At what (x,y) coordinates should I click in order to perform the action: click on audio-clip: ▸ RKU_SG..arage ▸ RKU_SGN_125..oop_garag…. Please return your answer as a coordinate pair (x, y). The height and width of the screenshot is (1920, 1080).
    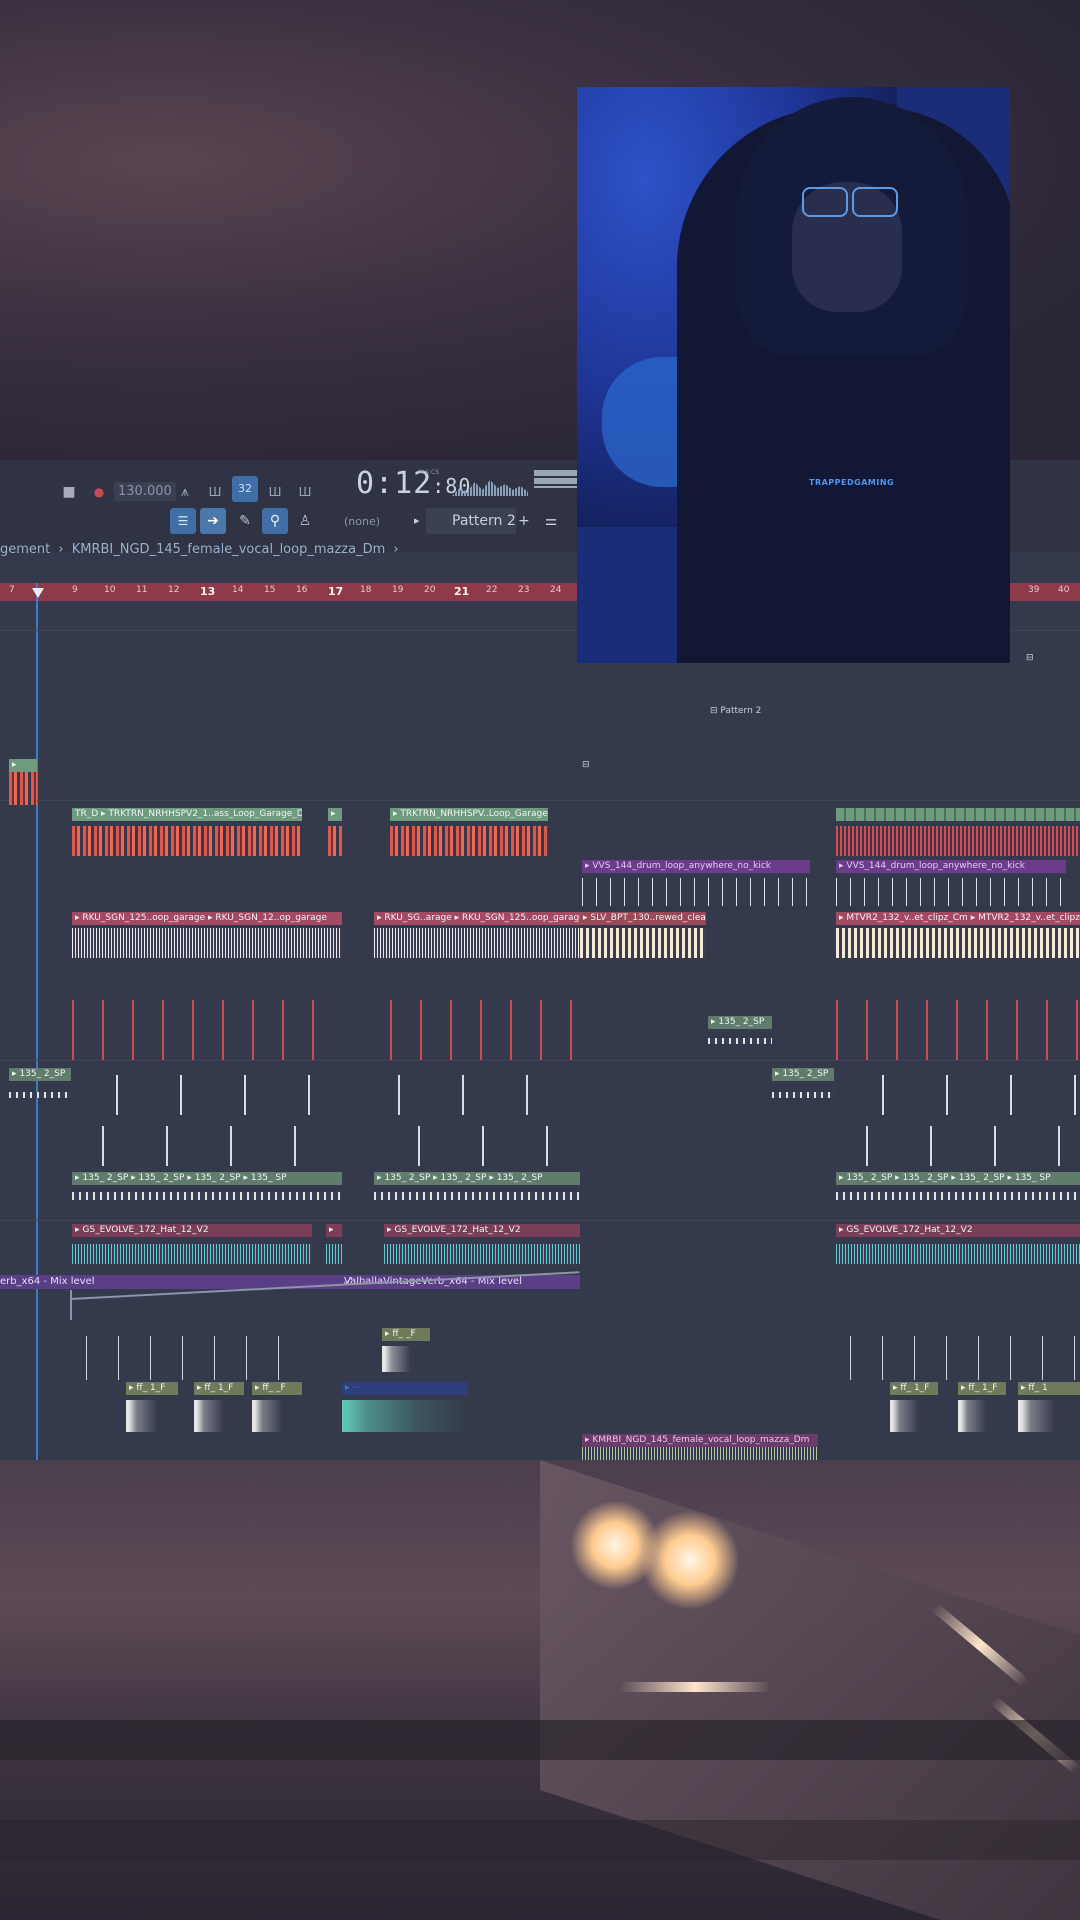
    Looking at the image, I should click on (477, 935).